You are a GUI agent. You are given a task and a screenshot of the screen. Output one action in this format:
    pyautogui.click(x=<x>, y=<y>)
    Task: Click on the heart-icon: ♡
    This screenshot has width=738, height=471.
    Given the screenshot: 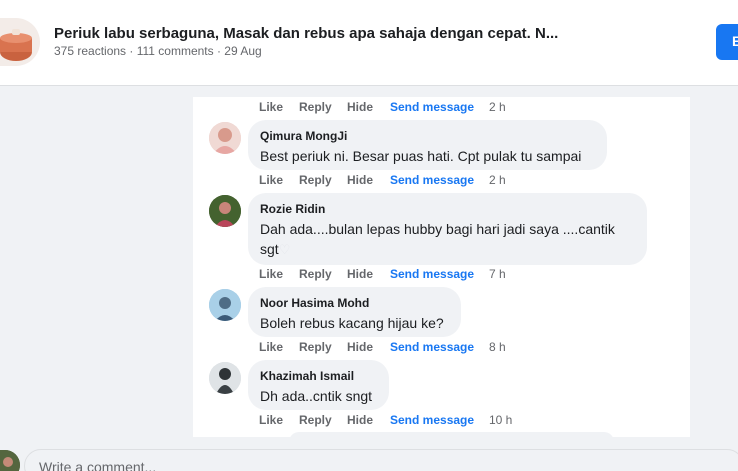 What is the action you would take?
    pyautogui.click(x=284, y=249)
    